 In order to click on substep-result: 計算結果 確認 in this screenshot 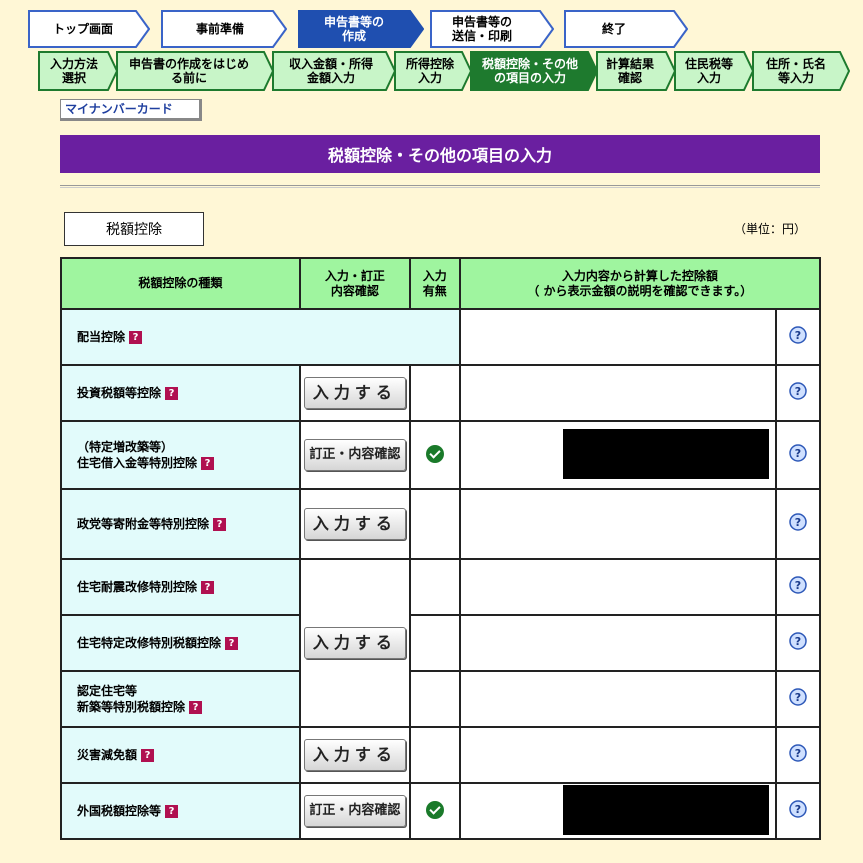, I will do `click(636, 71)`.